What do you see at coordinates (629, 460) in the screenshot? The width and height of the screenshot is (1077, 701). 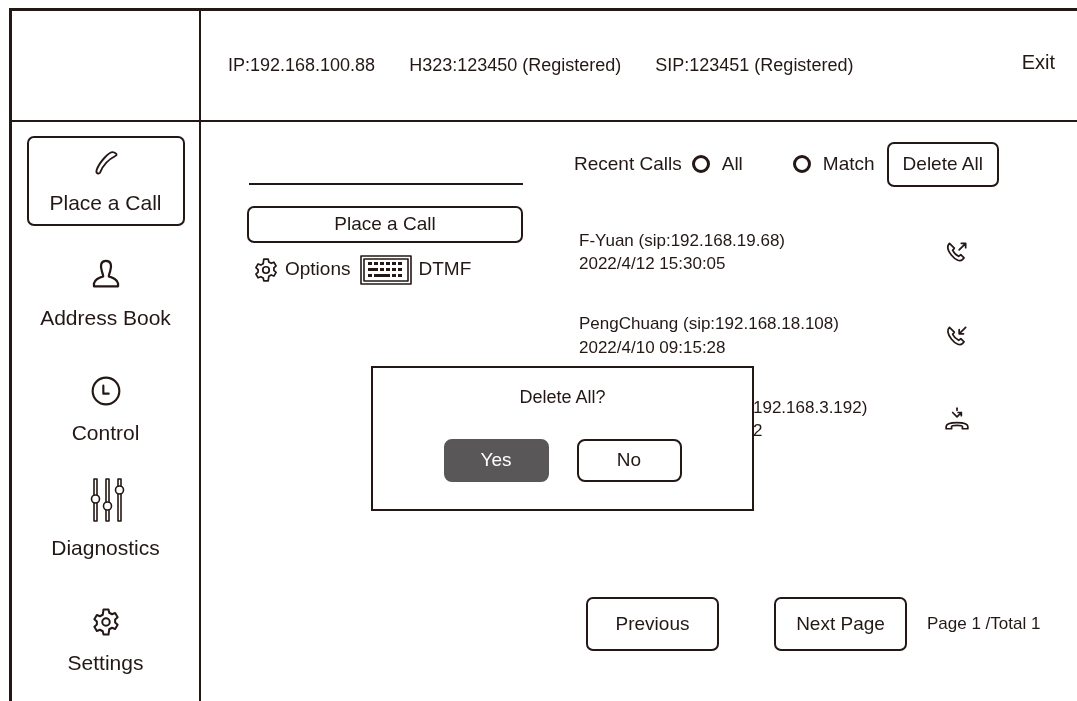 I see `dialog-button: No` at bounding box center [629, 460].